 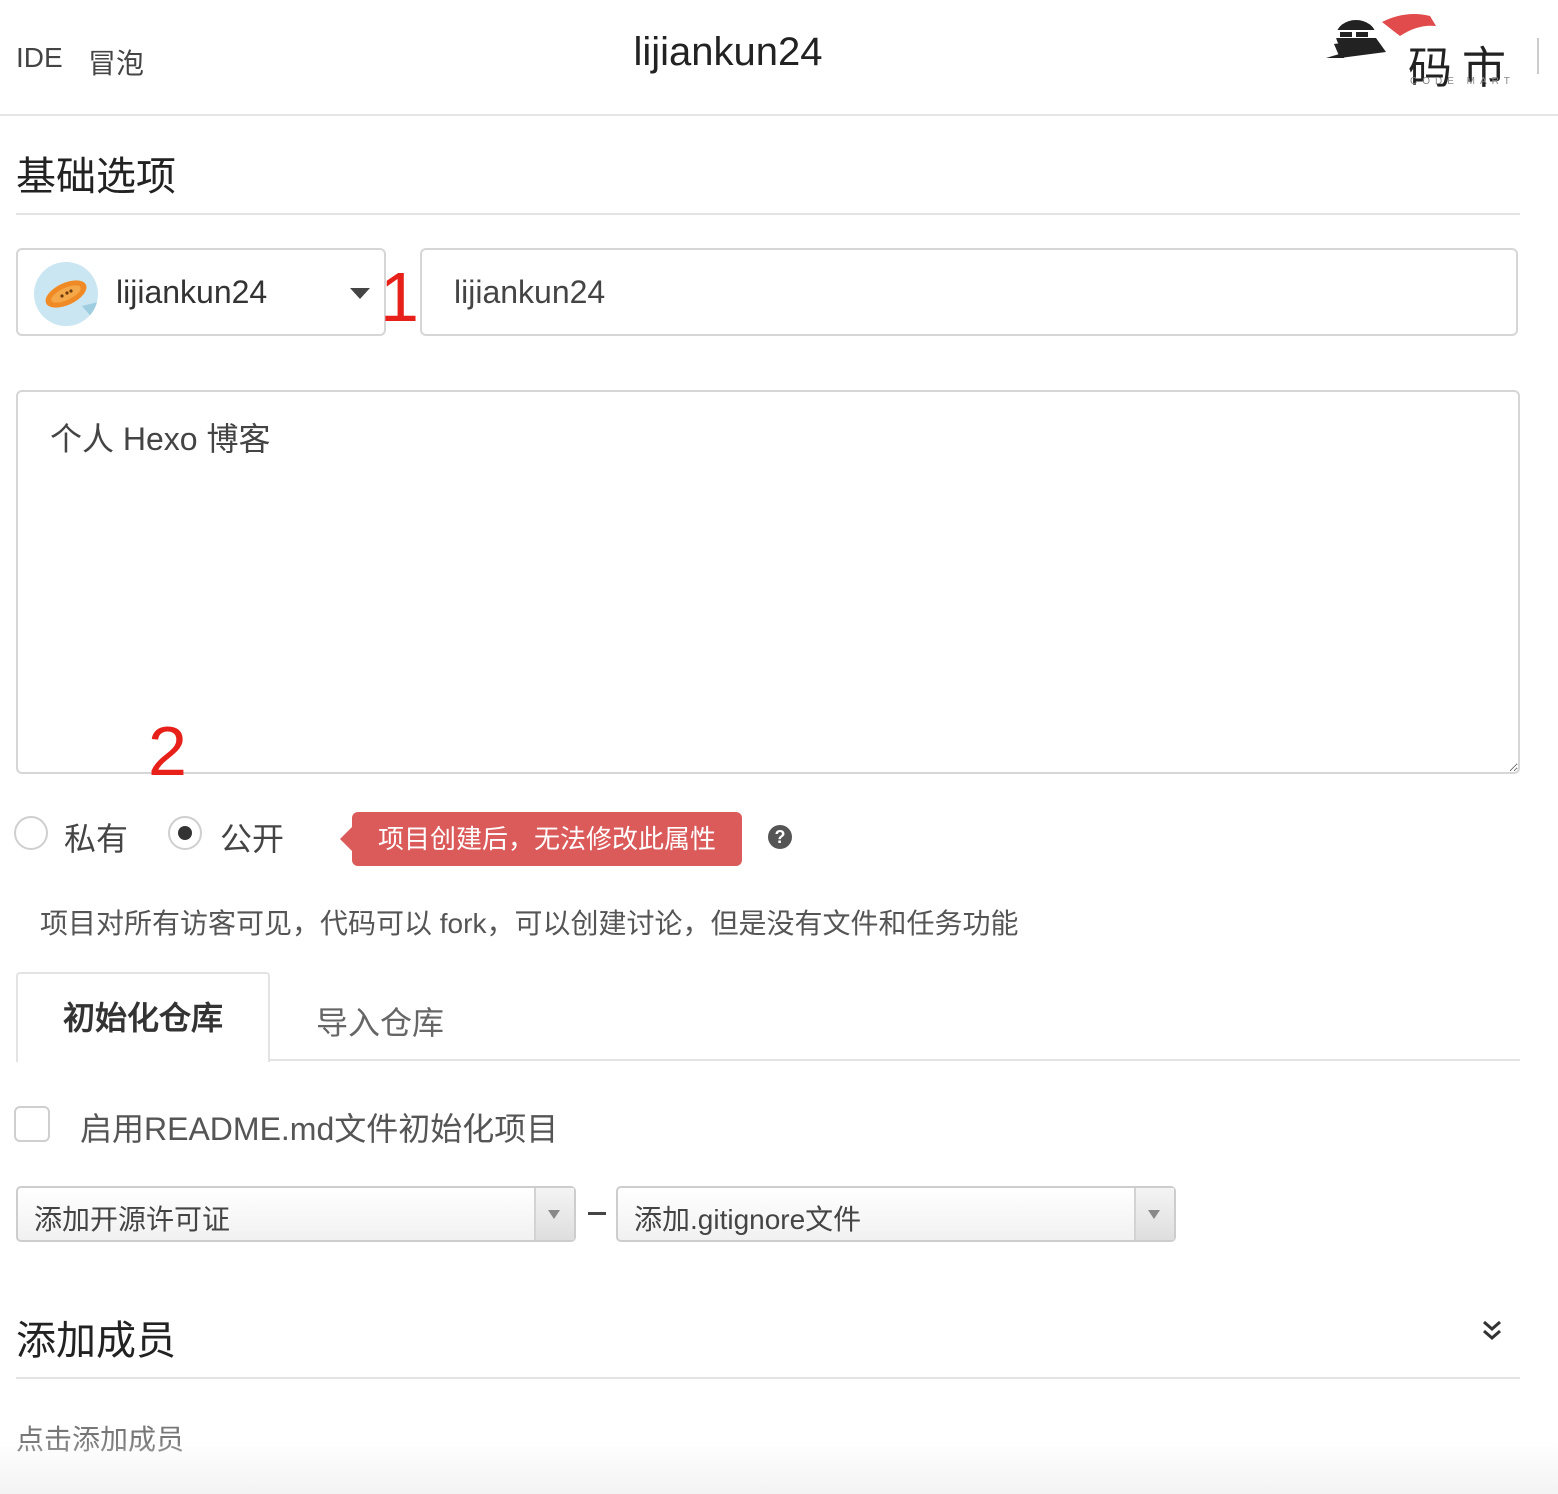 What do you see at coordinates (1462, 81) in the screenshot?
I see `logo-subtitle: CODE MART` at bounding box center [1462, 81].